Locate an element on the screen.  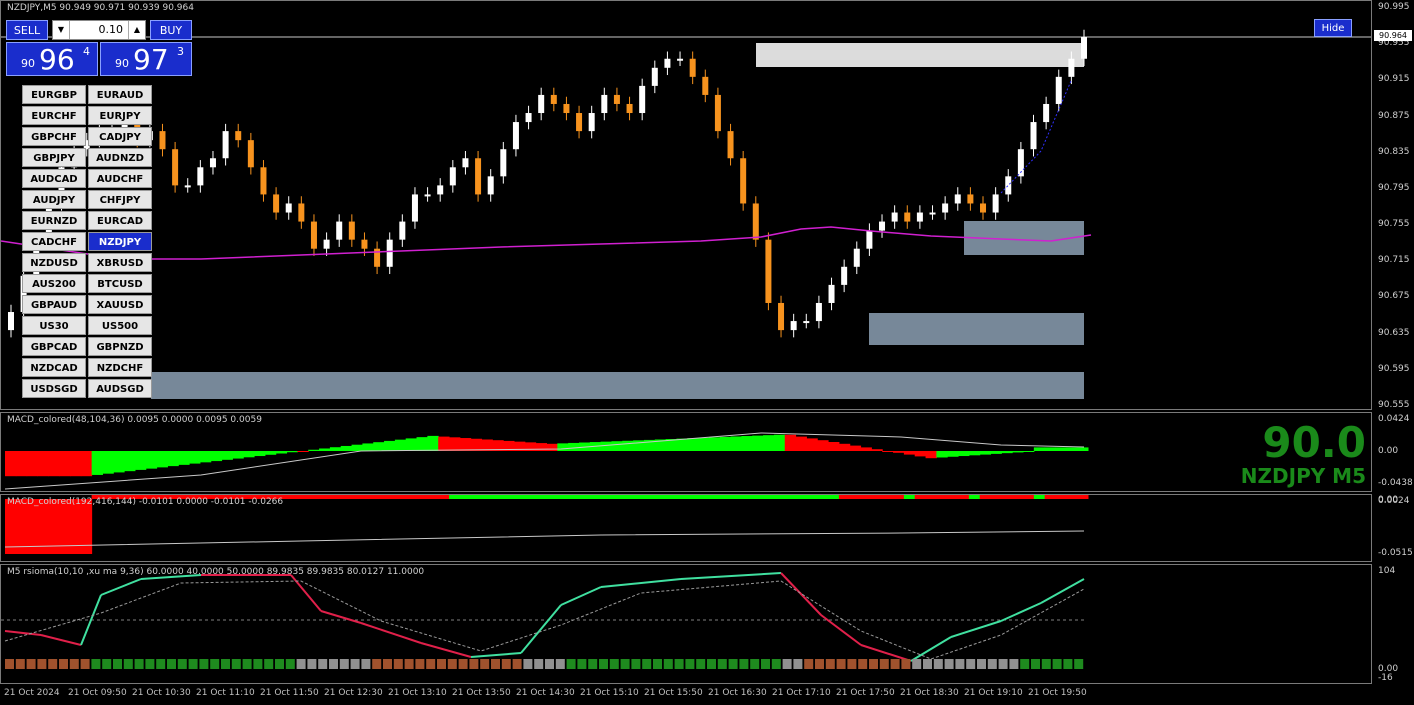
lot-increase-icon: ▲ is located at coordinates (136, 30).